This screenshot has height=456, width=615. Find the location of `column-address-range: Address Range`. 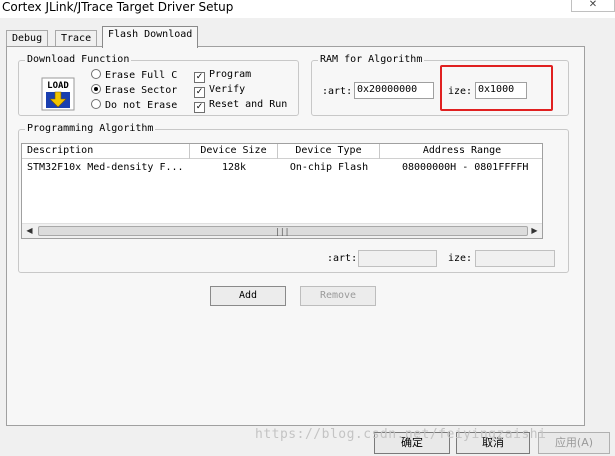

column-address-range: Address Range is located at coordinates (461, 151).